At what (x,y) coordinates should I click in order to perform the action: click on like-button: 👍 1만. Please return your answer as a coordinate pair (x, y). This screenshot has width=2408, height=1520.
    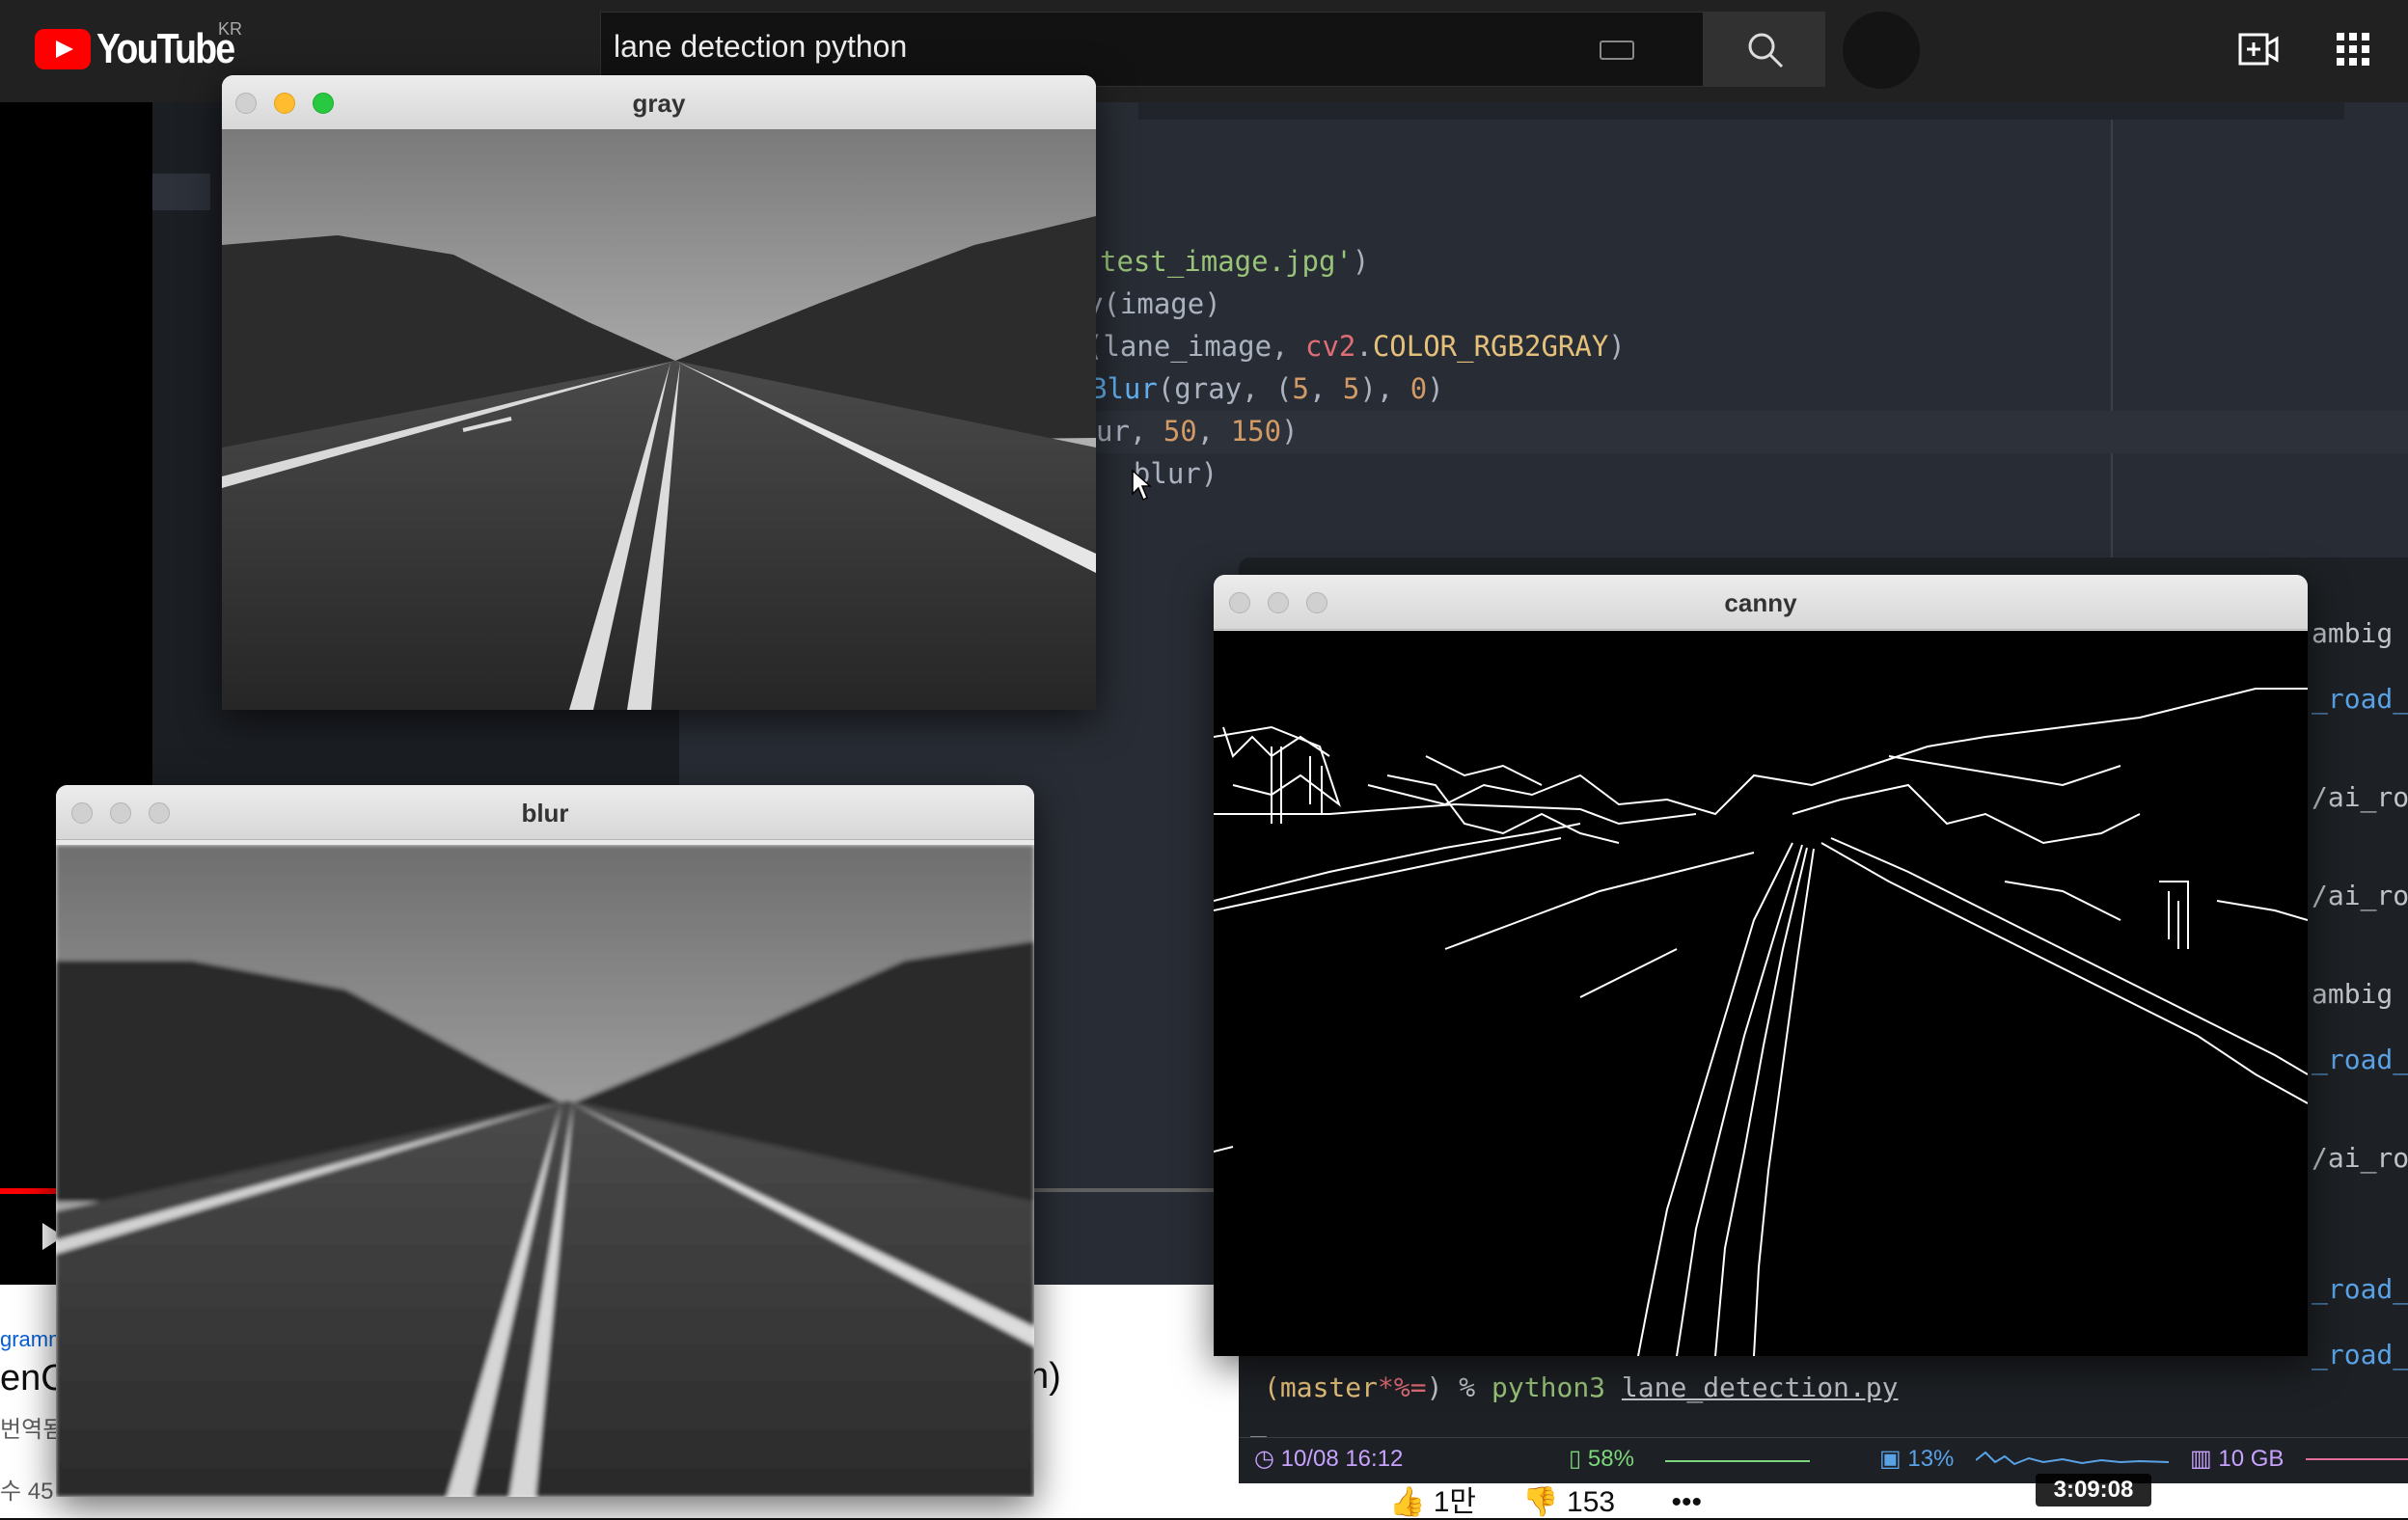
    Looking at the image, I should click on (1432, 1502).